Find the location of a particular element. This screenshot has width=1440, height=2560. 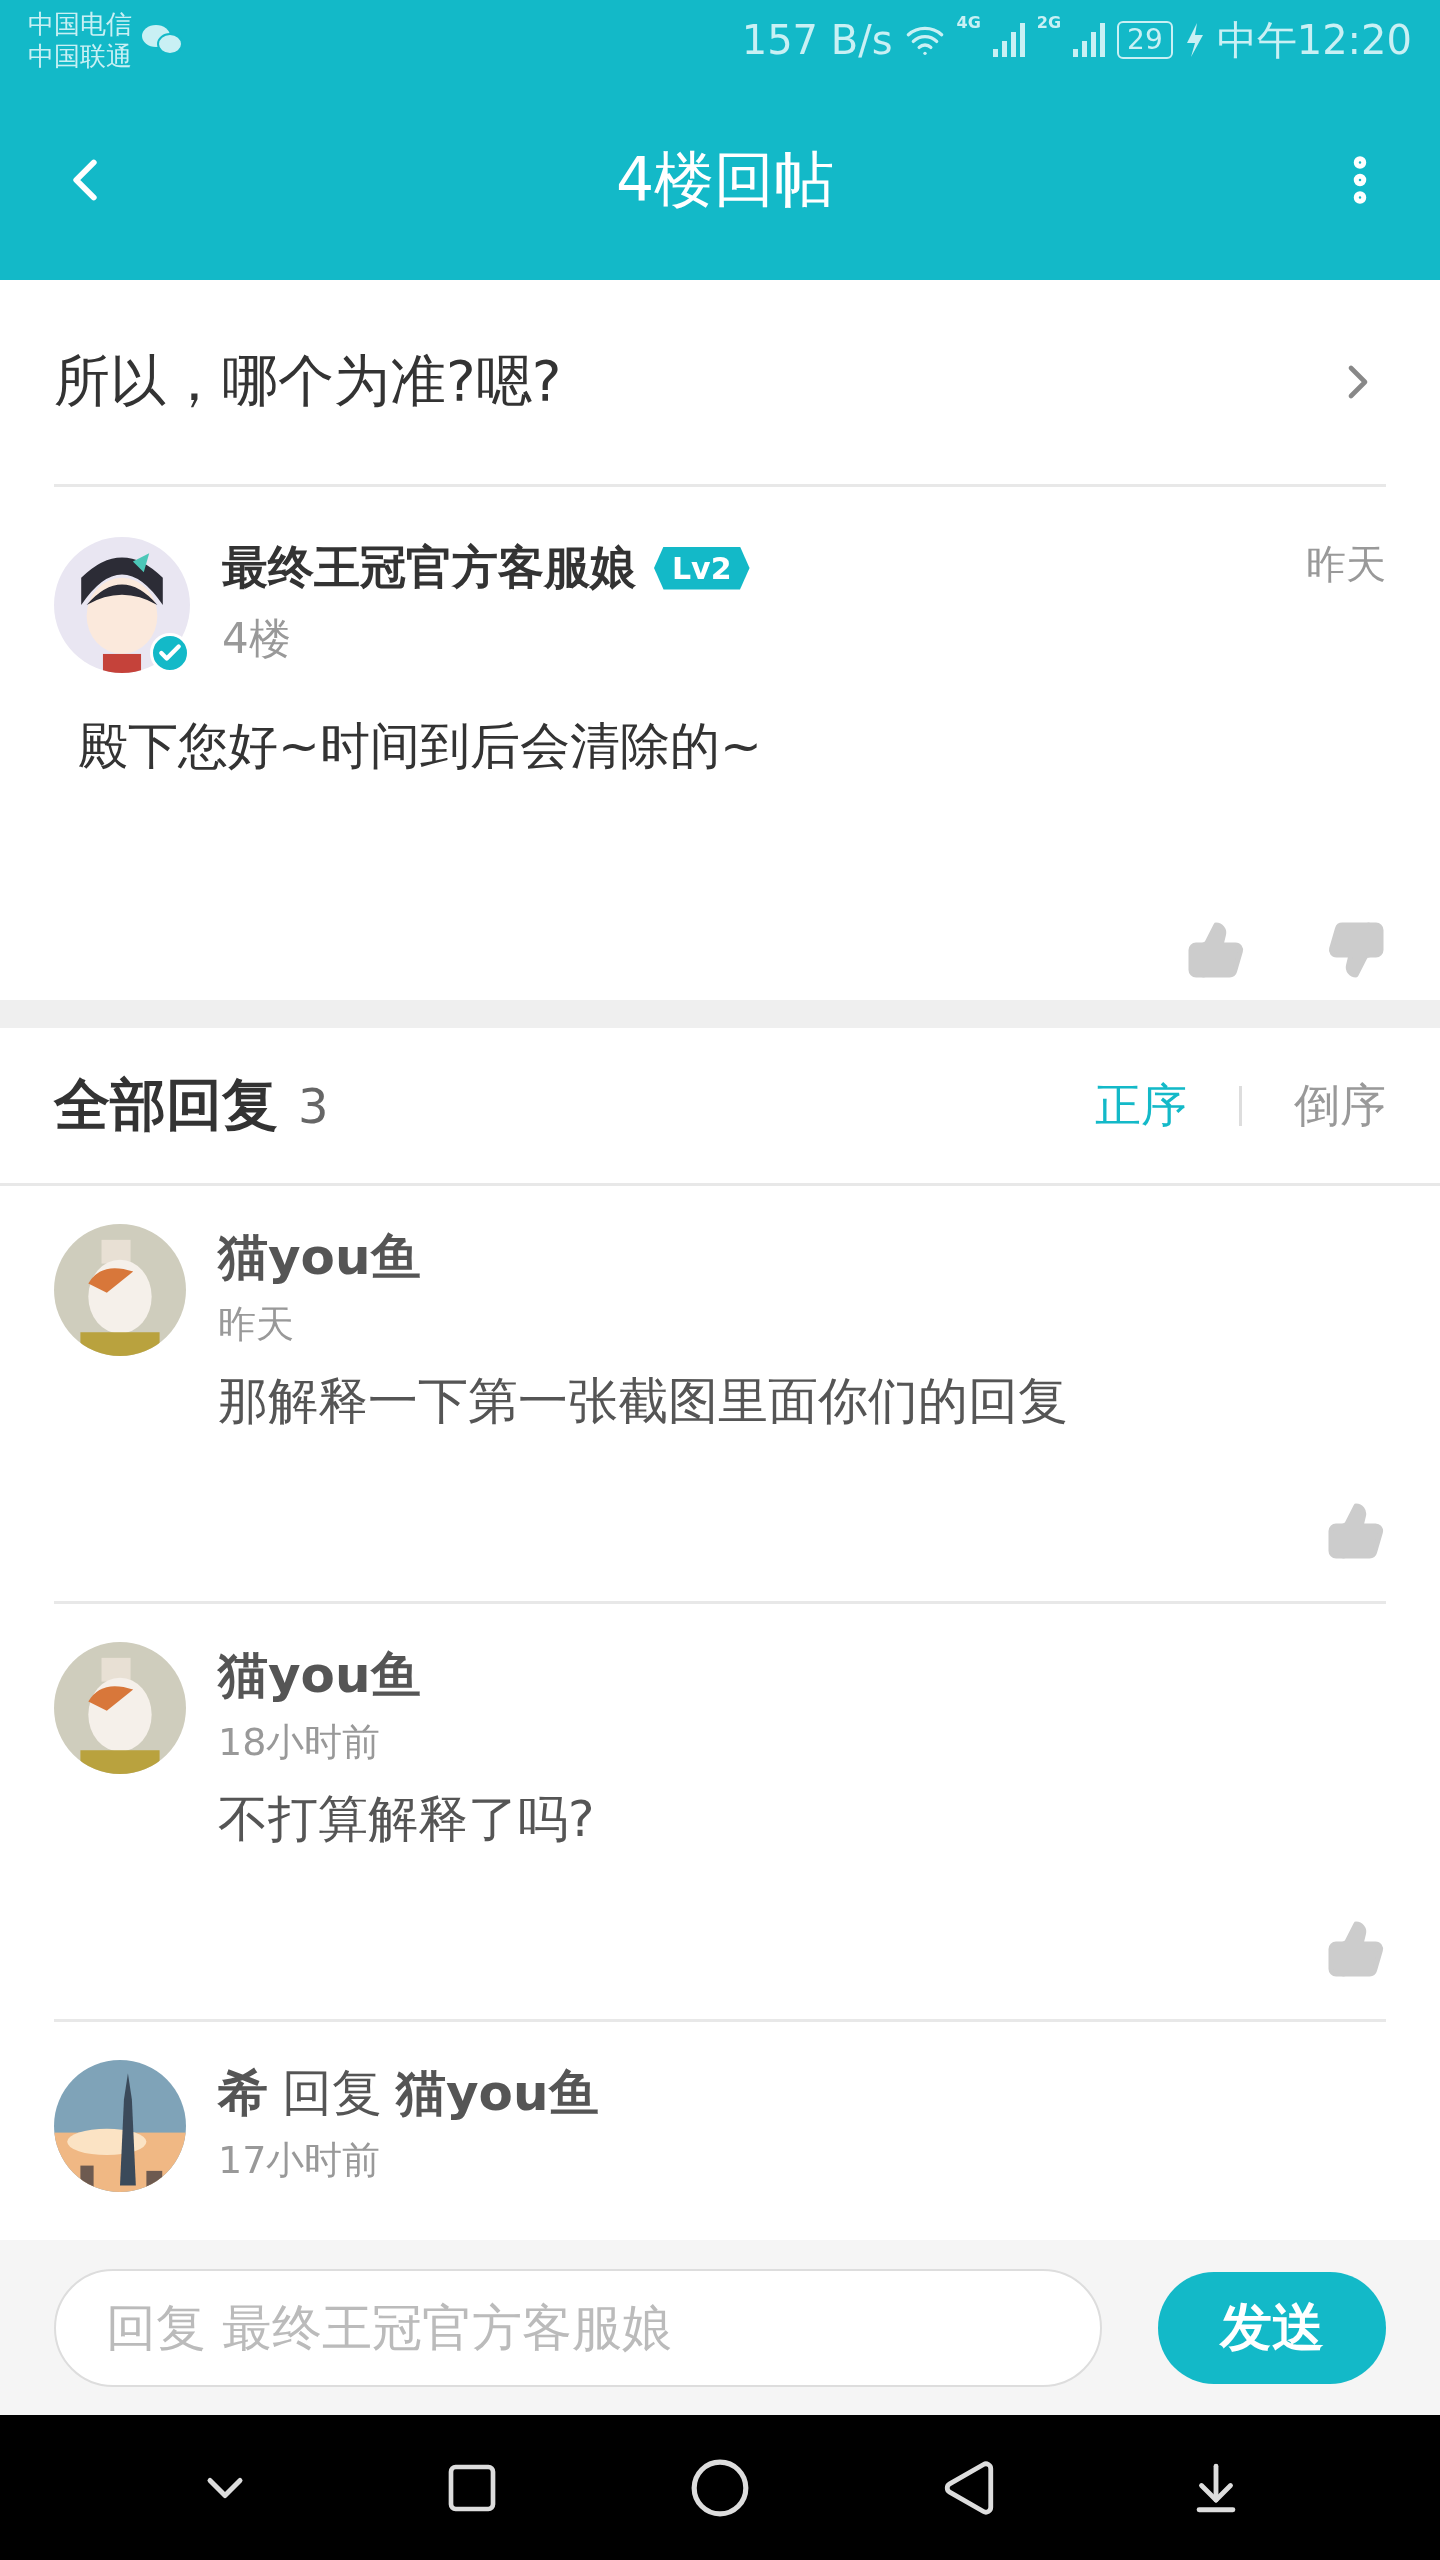

commenter-name: 希 is located at coordinates (243, 2093).